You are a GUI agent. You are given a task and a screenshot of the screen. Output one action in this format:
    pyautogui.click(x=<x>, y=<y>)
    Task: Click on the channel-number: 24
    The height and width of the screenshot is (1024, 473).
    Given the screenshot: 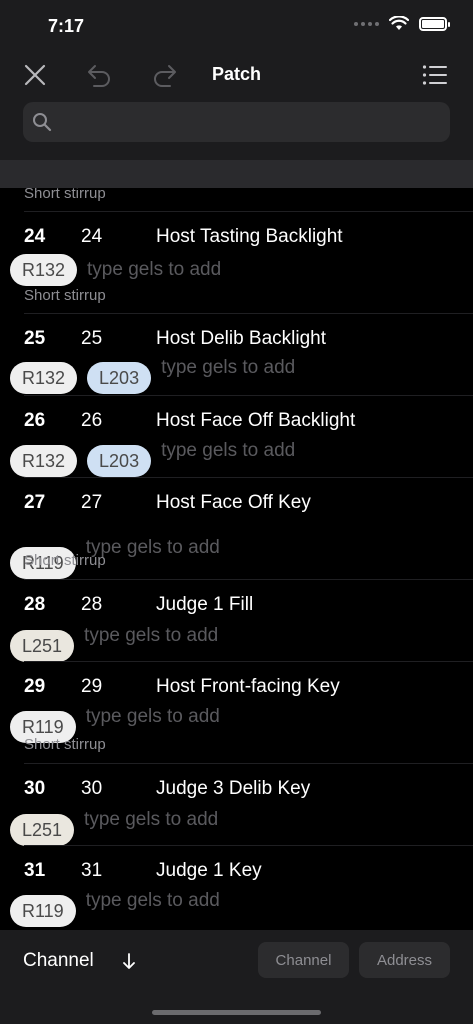 What is the action you would take?
    pyautogui.click(x=35, y=236)
    